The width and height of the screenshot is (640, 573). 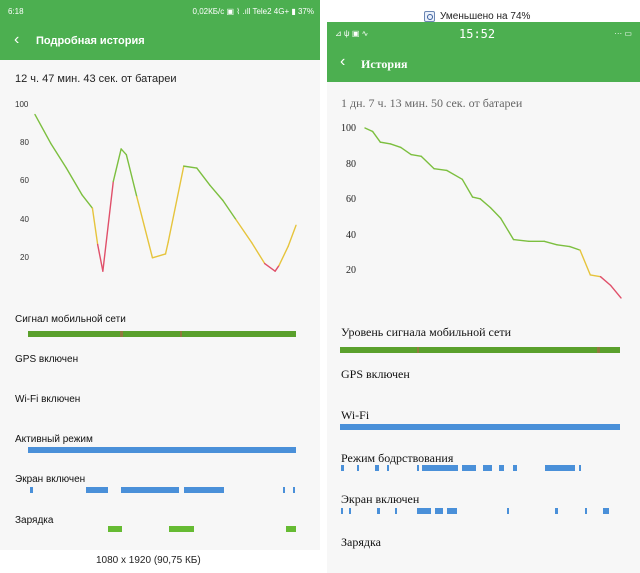 What do you see at coordinates (162, 450) in the screenshot?
I see `awake-bar` at bounding box center [162, 450].